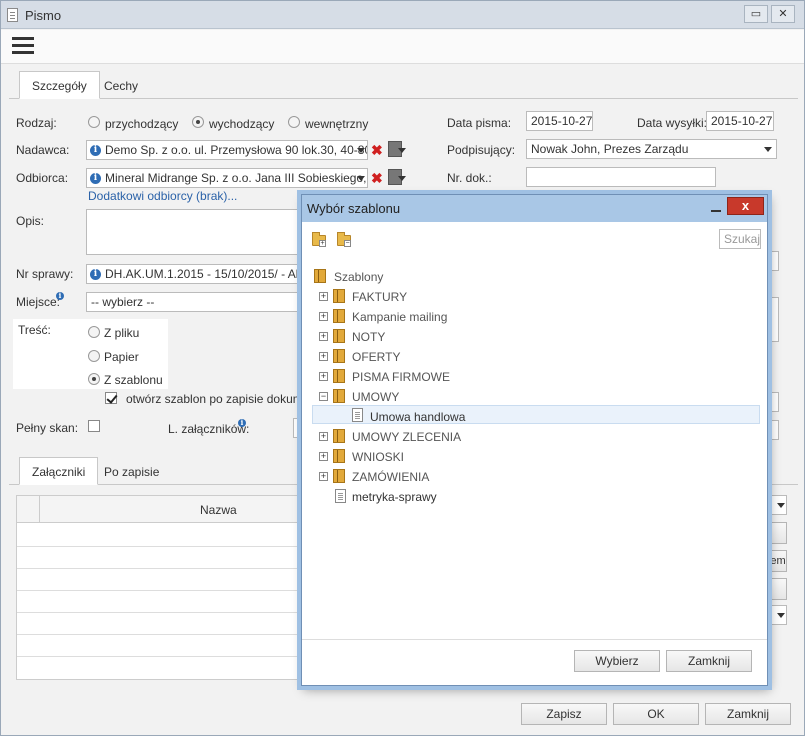 This screenshot has width=805, height=736. I want to click on otworz-szablon-checkbox, so click(111, 398).